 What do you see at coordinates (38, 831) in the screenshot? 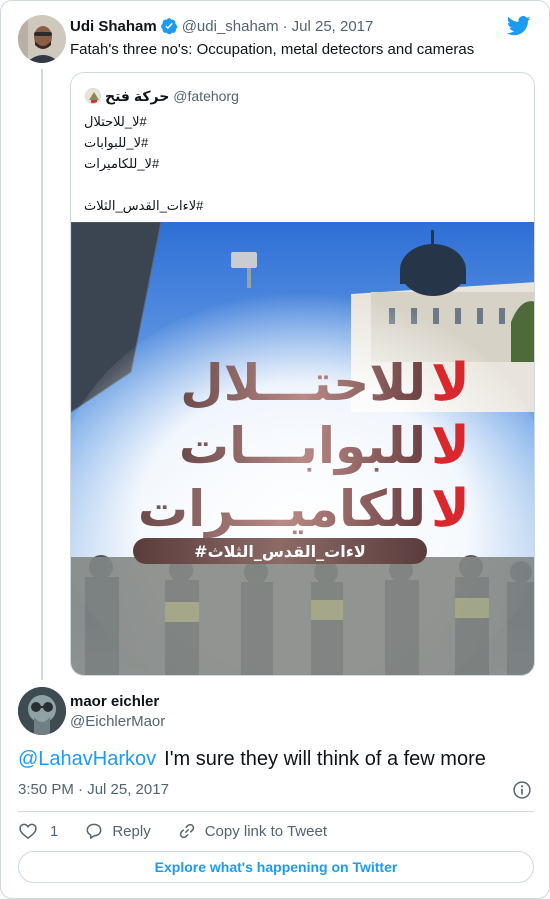
I see `like-button: 1` at bounding box center [38, 831].